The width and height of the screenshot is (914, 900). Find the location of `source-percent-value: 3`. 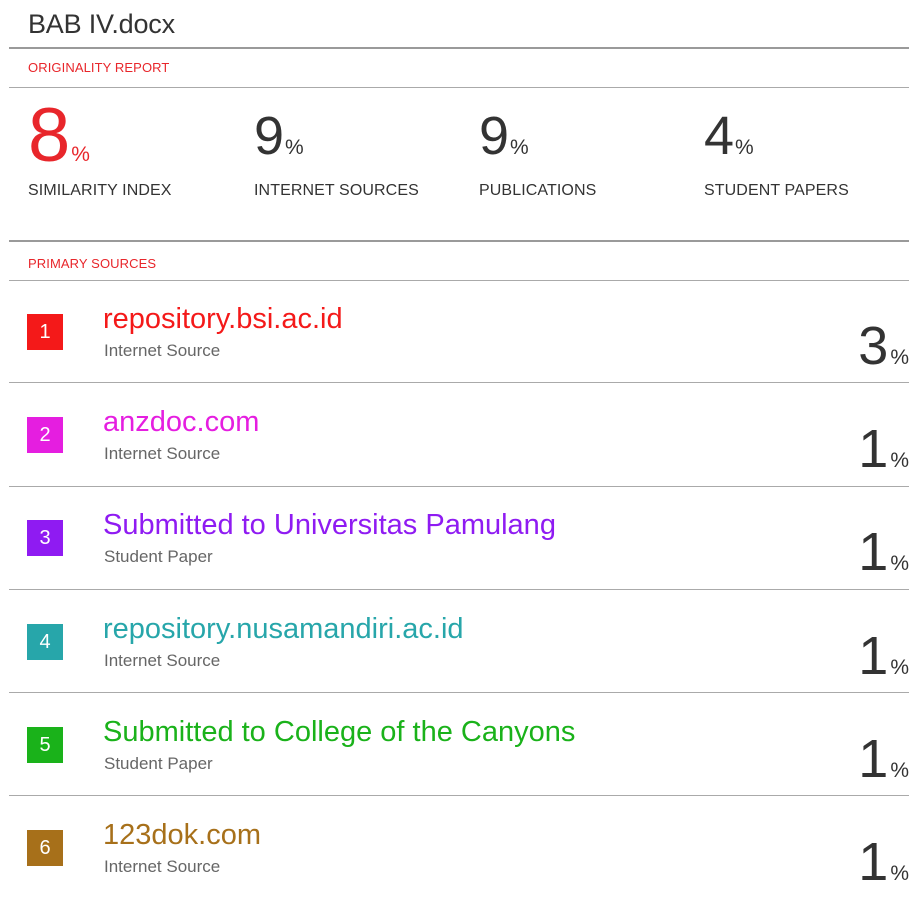

source-percent-value: 3 is located at coordinates (873, 346).